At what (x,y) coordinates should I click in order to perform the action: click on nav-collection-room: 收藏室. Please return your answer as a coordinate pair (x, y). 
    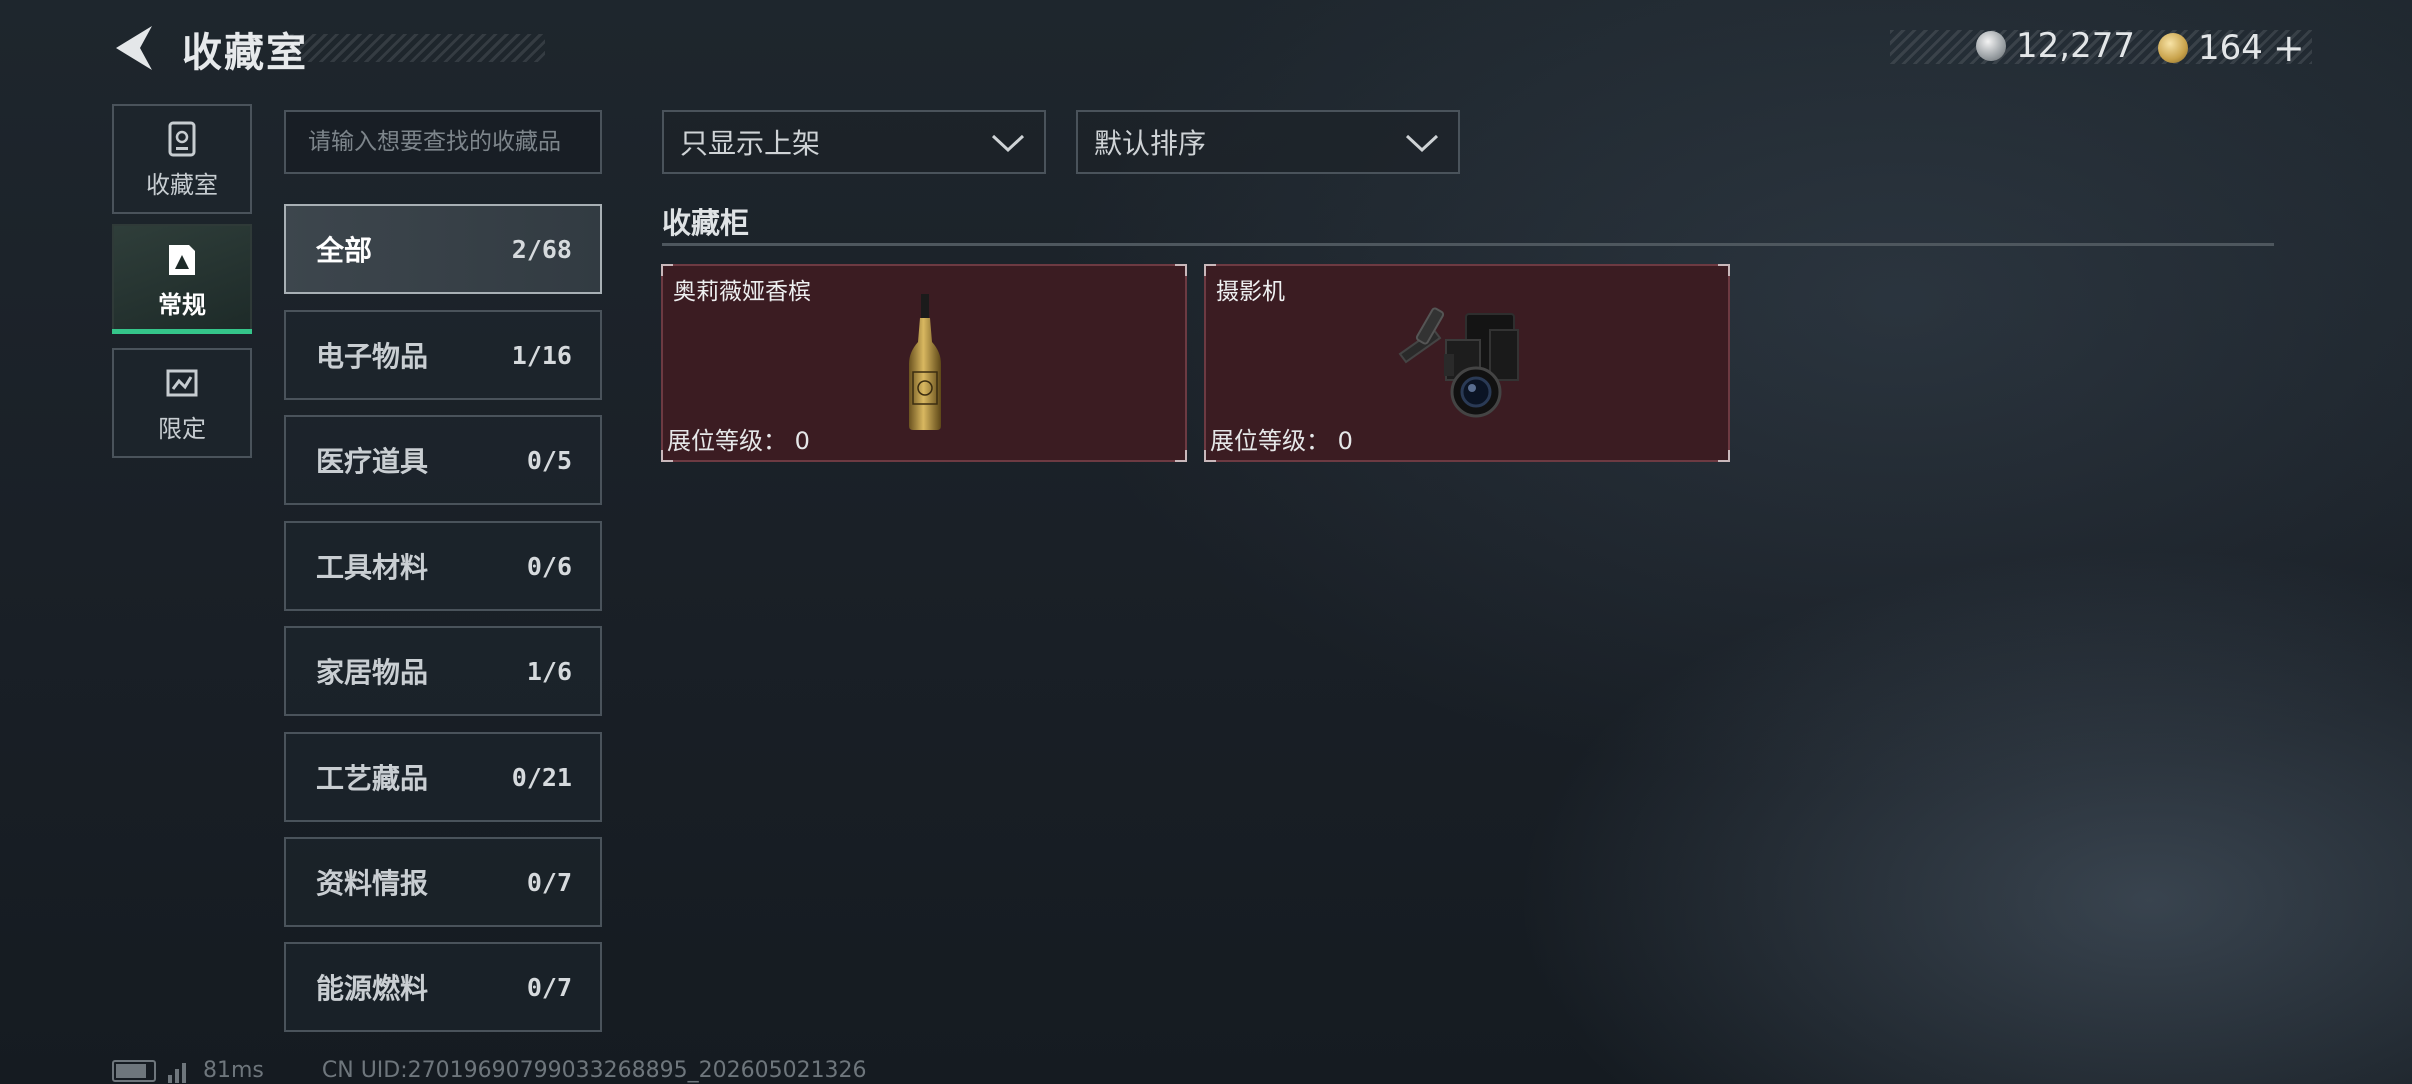
    Looking at the image, I should click on (182, 159).